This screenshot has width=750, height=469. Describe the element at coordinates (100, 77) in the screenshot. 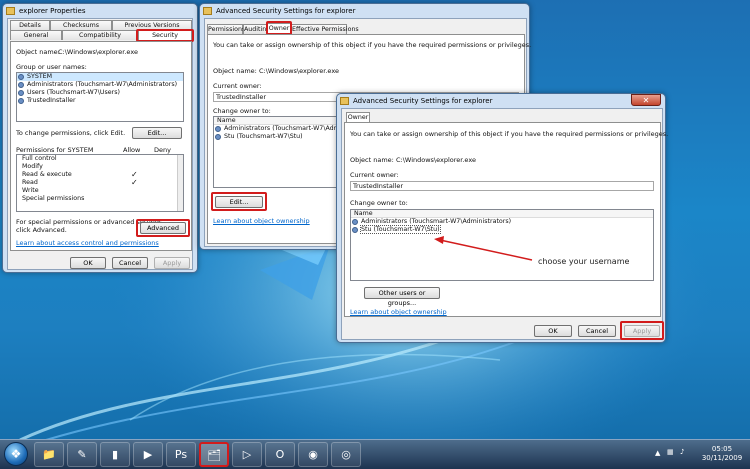

I see `list-item: SYSTEM` at that location.